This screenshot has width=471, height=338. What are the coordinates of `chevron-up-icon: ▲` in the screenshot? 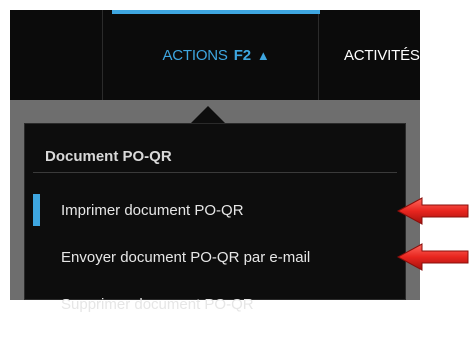 It's located at (263, 55).